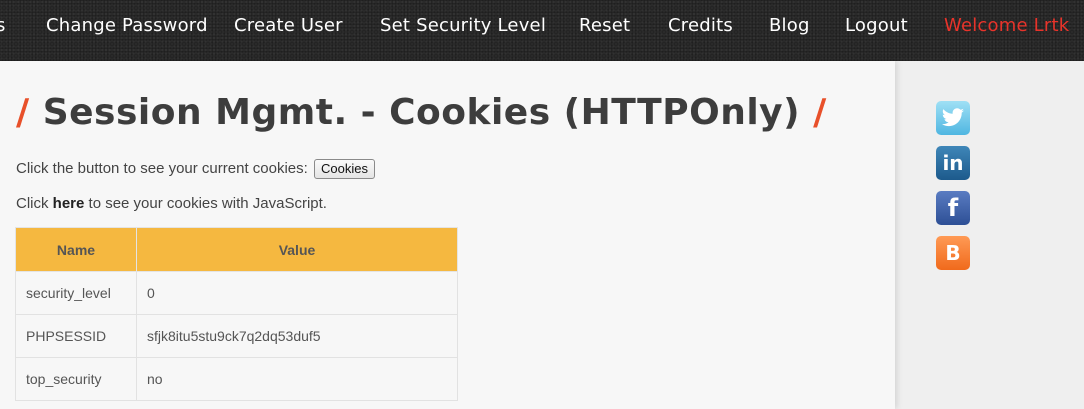 This screenshot has height=409, width=1084. I want to click on cookie-name-cell: PHPSESSID, so click(76, 336).